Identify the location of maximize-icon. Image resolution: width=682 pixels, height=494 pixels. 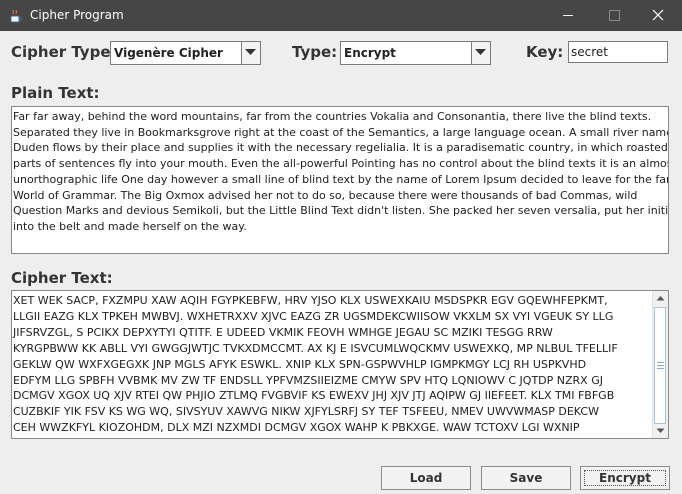
(614, 15).